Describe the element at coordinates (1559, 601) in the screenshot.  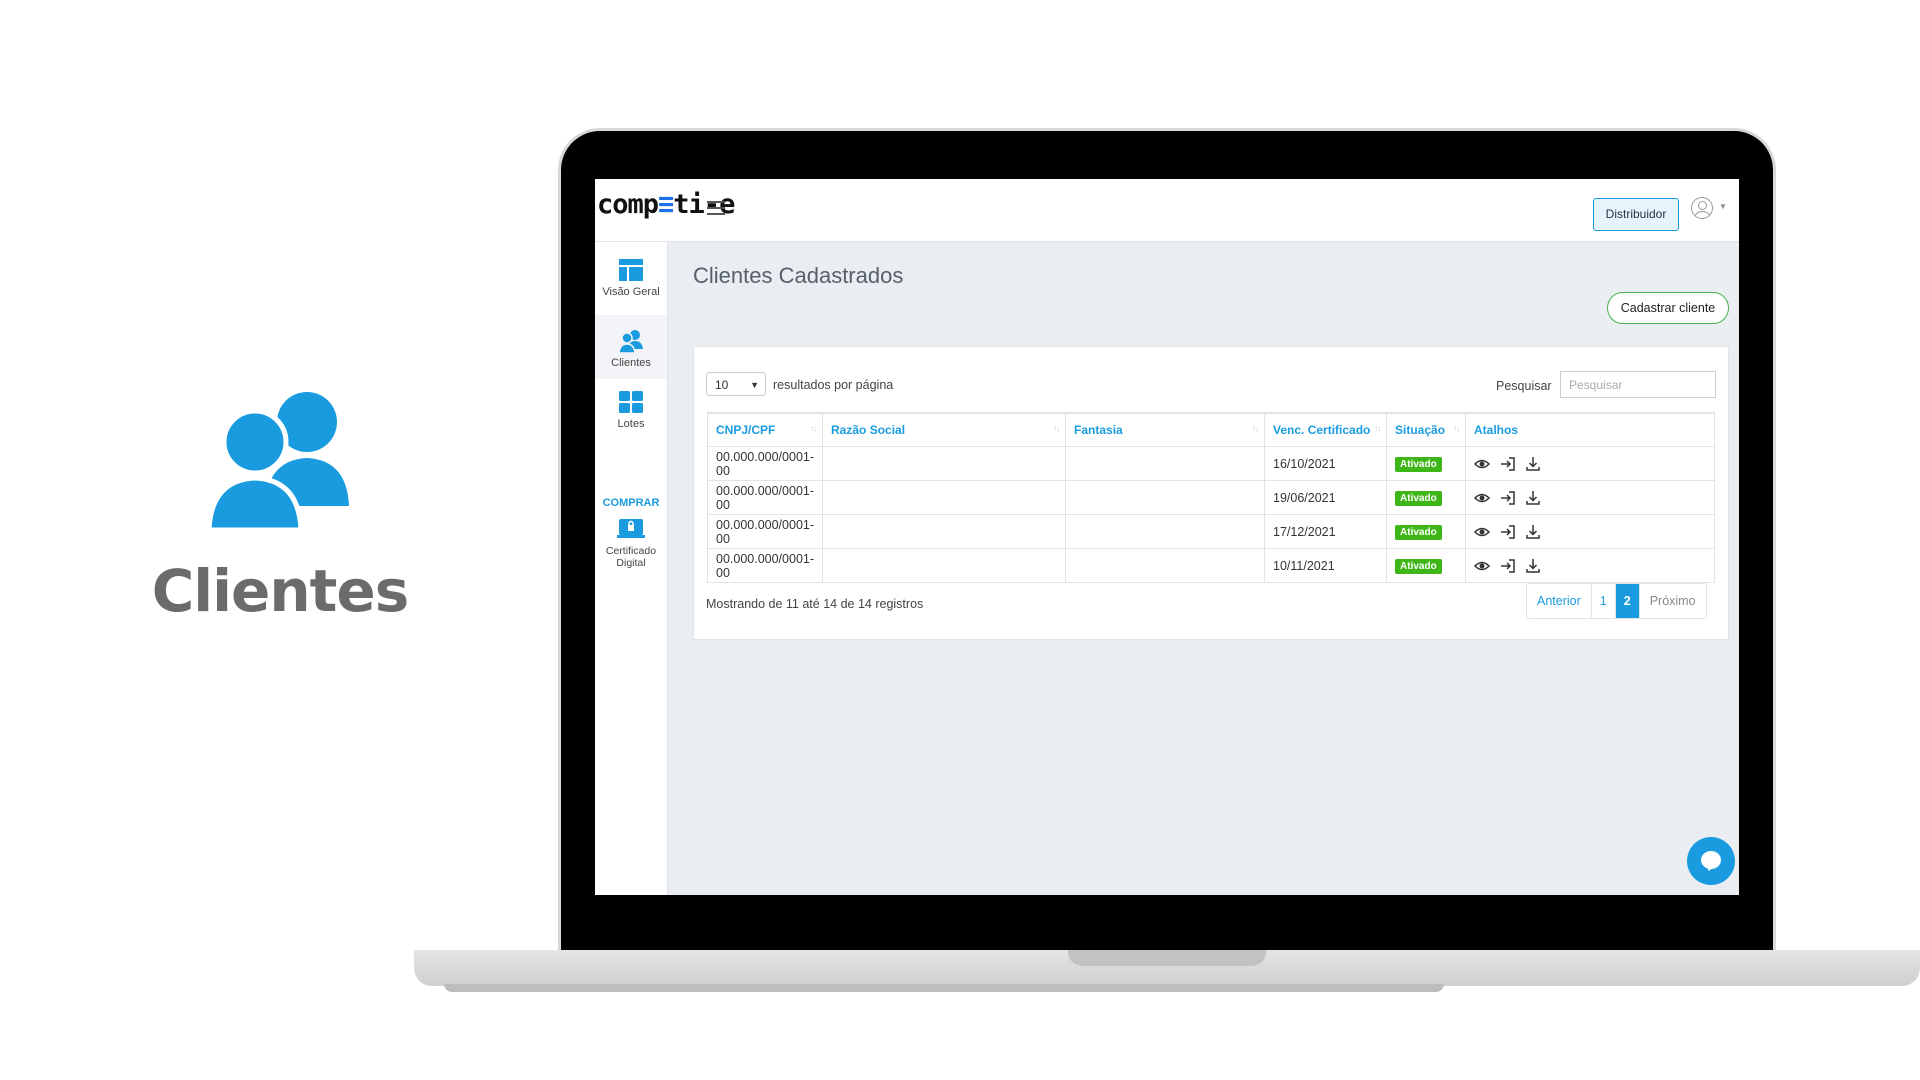
I see `pagination-prev-button: Anterior` at that location.